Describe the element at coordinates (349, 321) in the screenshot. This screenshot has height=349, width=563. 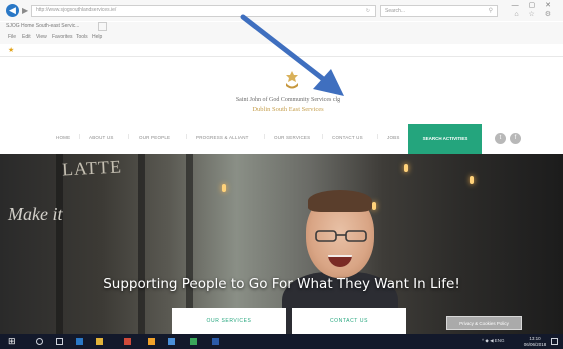
I see `contact-us-button: CONTACT US` at that location.